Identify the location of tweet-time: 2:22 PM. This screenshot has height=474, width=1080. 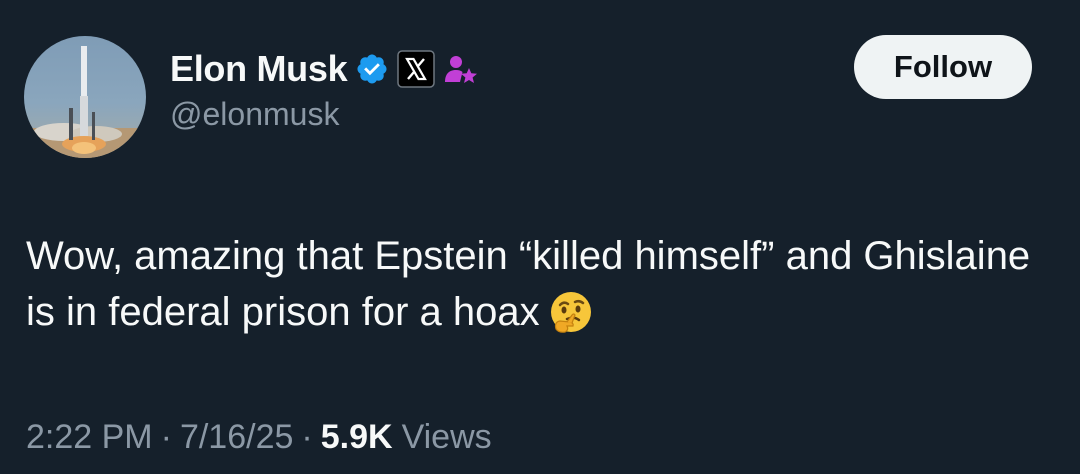
(89, 437).